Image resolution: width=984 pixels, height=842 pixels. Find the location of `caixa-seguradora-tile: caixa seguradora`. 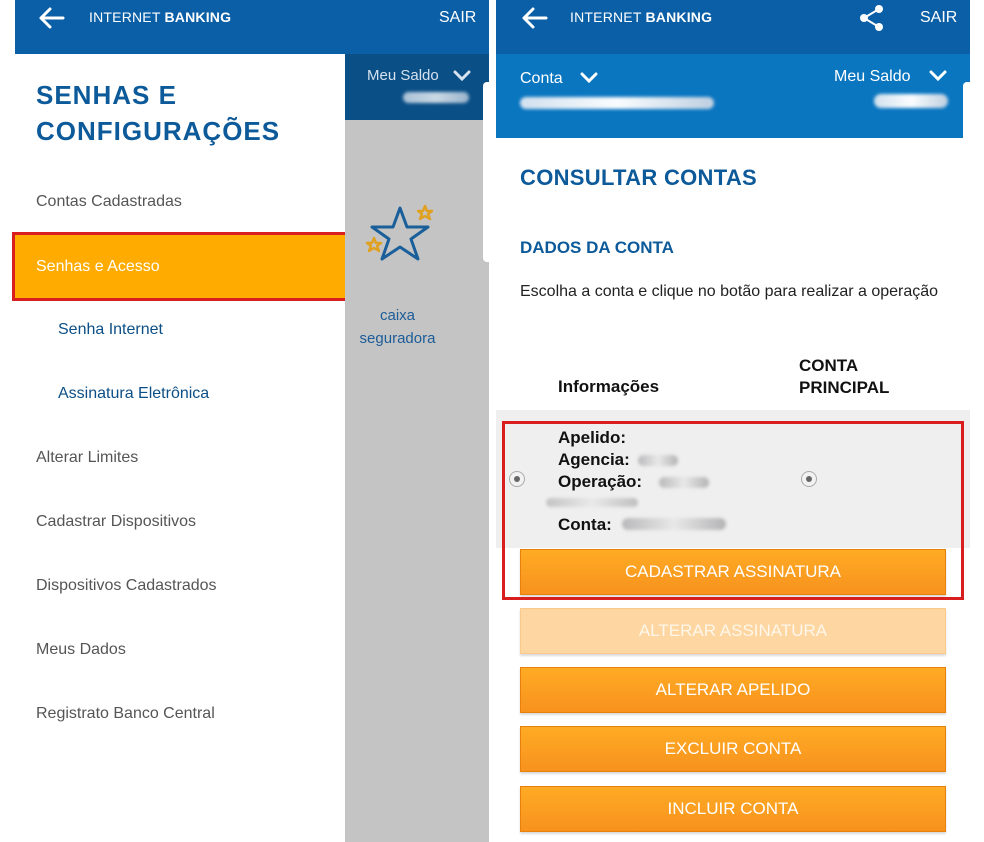

caixa-seguradora-tile: caixa seguradora is located at coordinates (400, 280).